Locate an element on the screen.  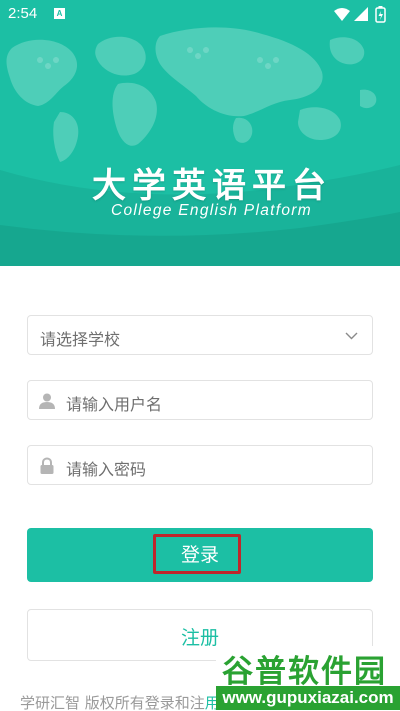
chevron-down-icon is located at coordinates (351, 336).